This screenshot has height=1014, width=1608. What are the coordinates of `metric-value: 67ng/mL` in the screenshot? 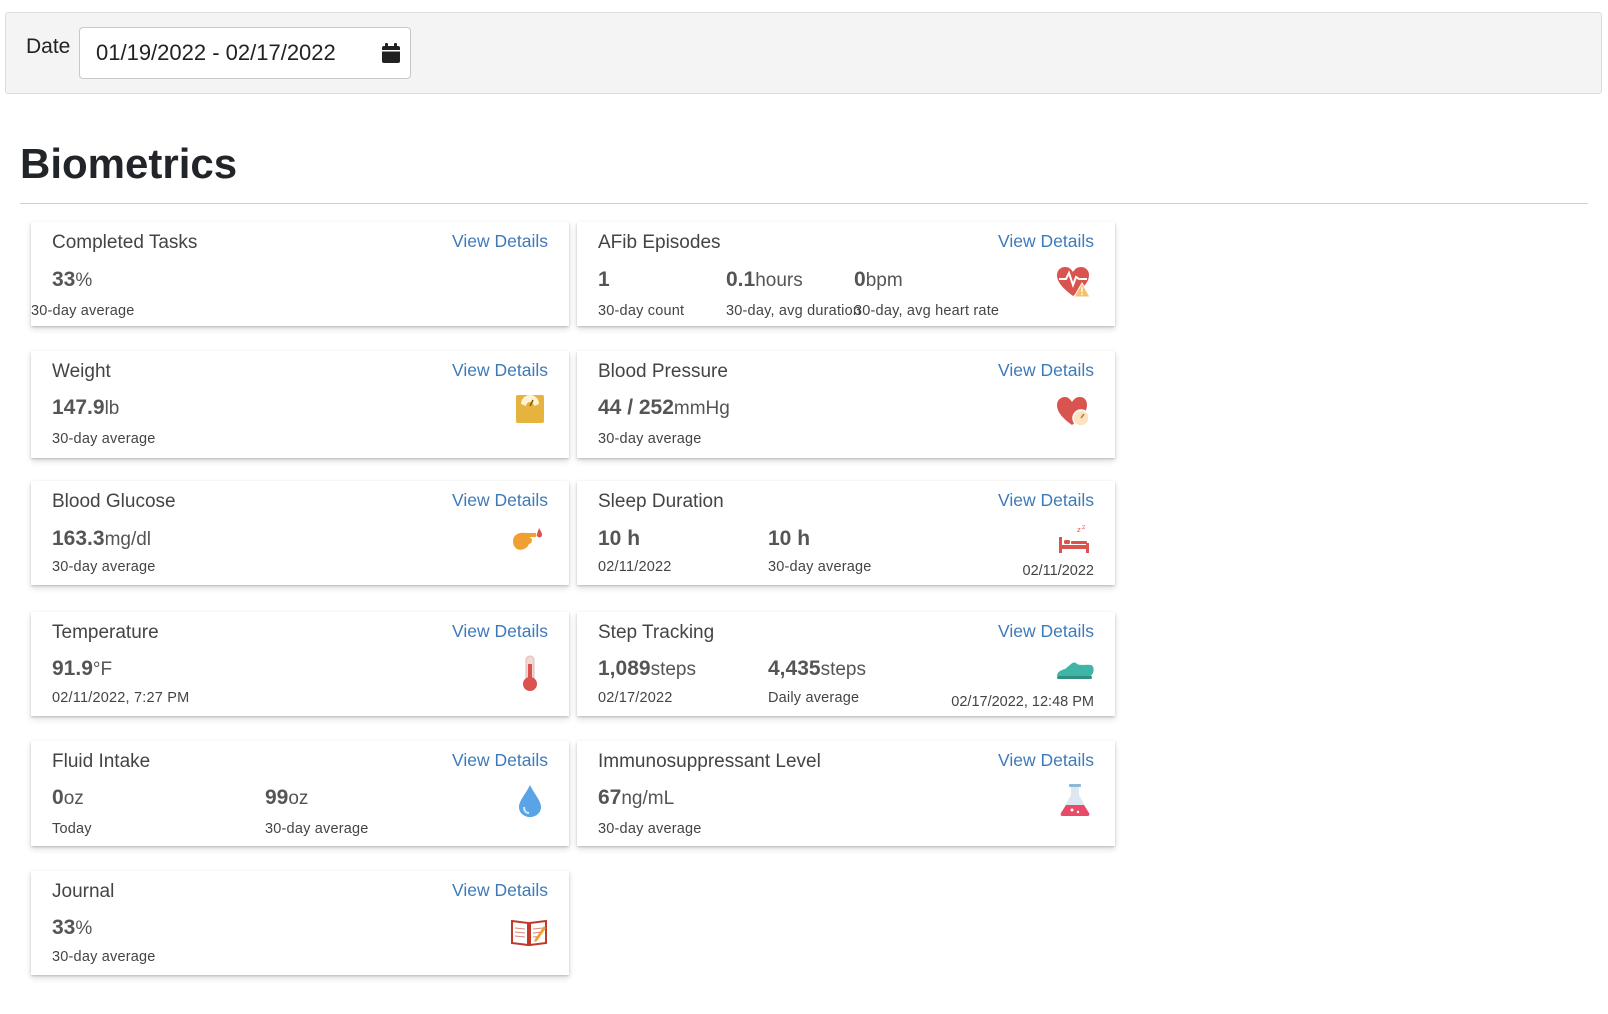 It's located at (636, 797).